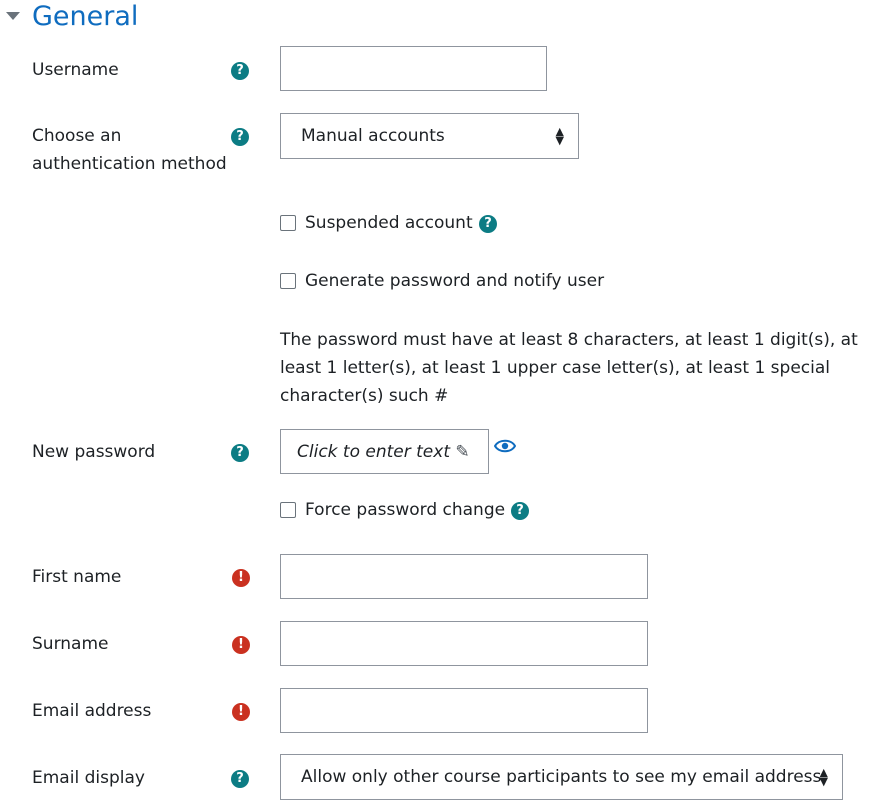 This screenshot has width=883, height=811. I want to click on auth-label-line1: Choose an, so click(77, 136).